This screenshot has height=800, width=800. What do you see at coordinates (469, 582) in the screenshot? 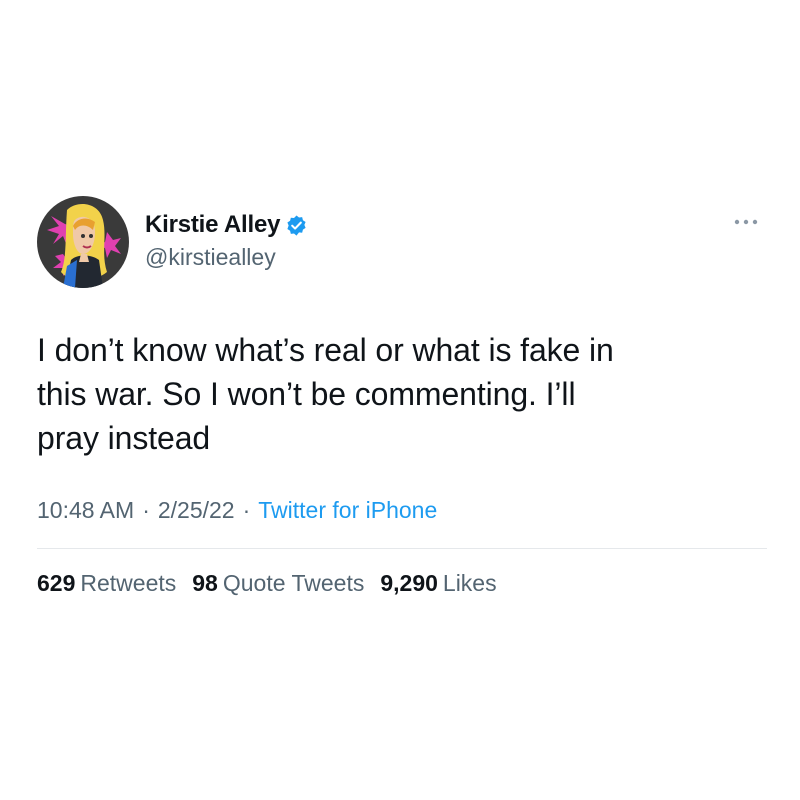
I see `likes-label: Likes` at bounding box center [469, 582].